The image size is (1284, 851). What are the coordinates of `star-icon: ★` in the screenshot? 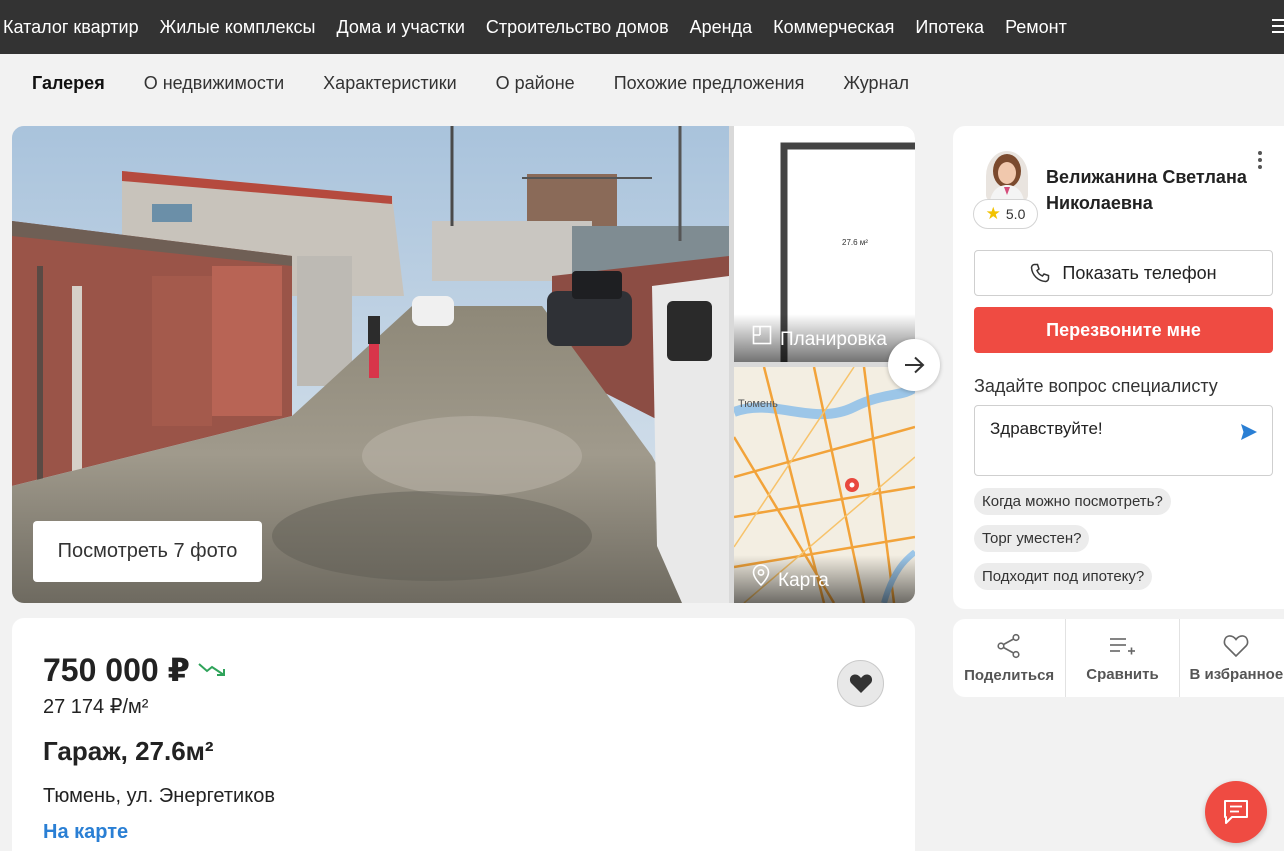 It's located at (993, 213).